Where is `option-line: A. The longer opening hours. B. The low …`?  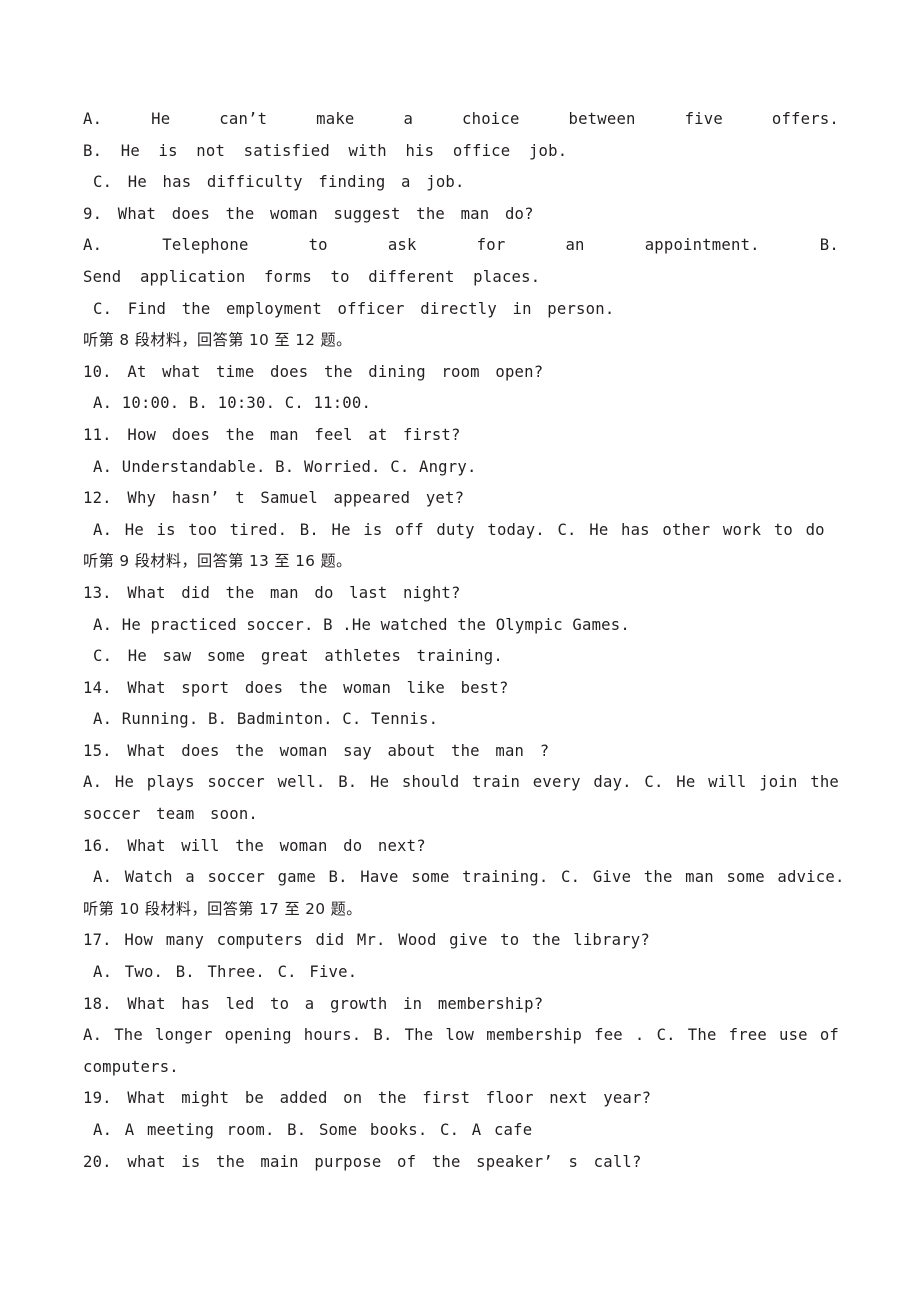 option-line: A. The longer opening hours. B. The low … is located at coordinates (461, 1035).